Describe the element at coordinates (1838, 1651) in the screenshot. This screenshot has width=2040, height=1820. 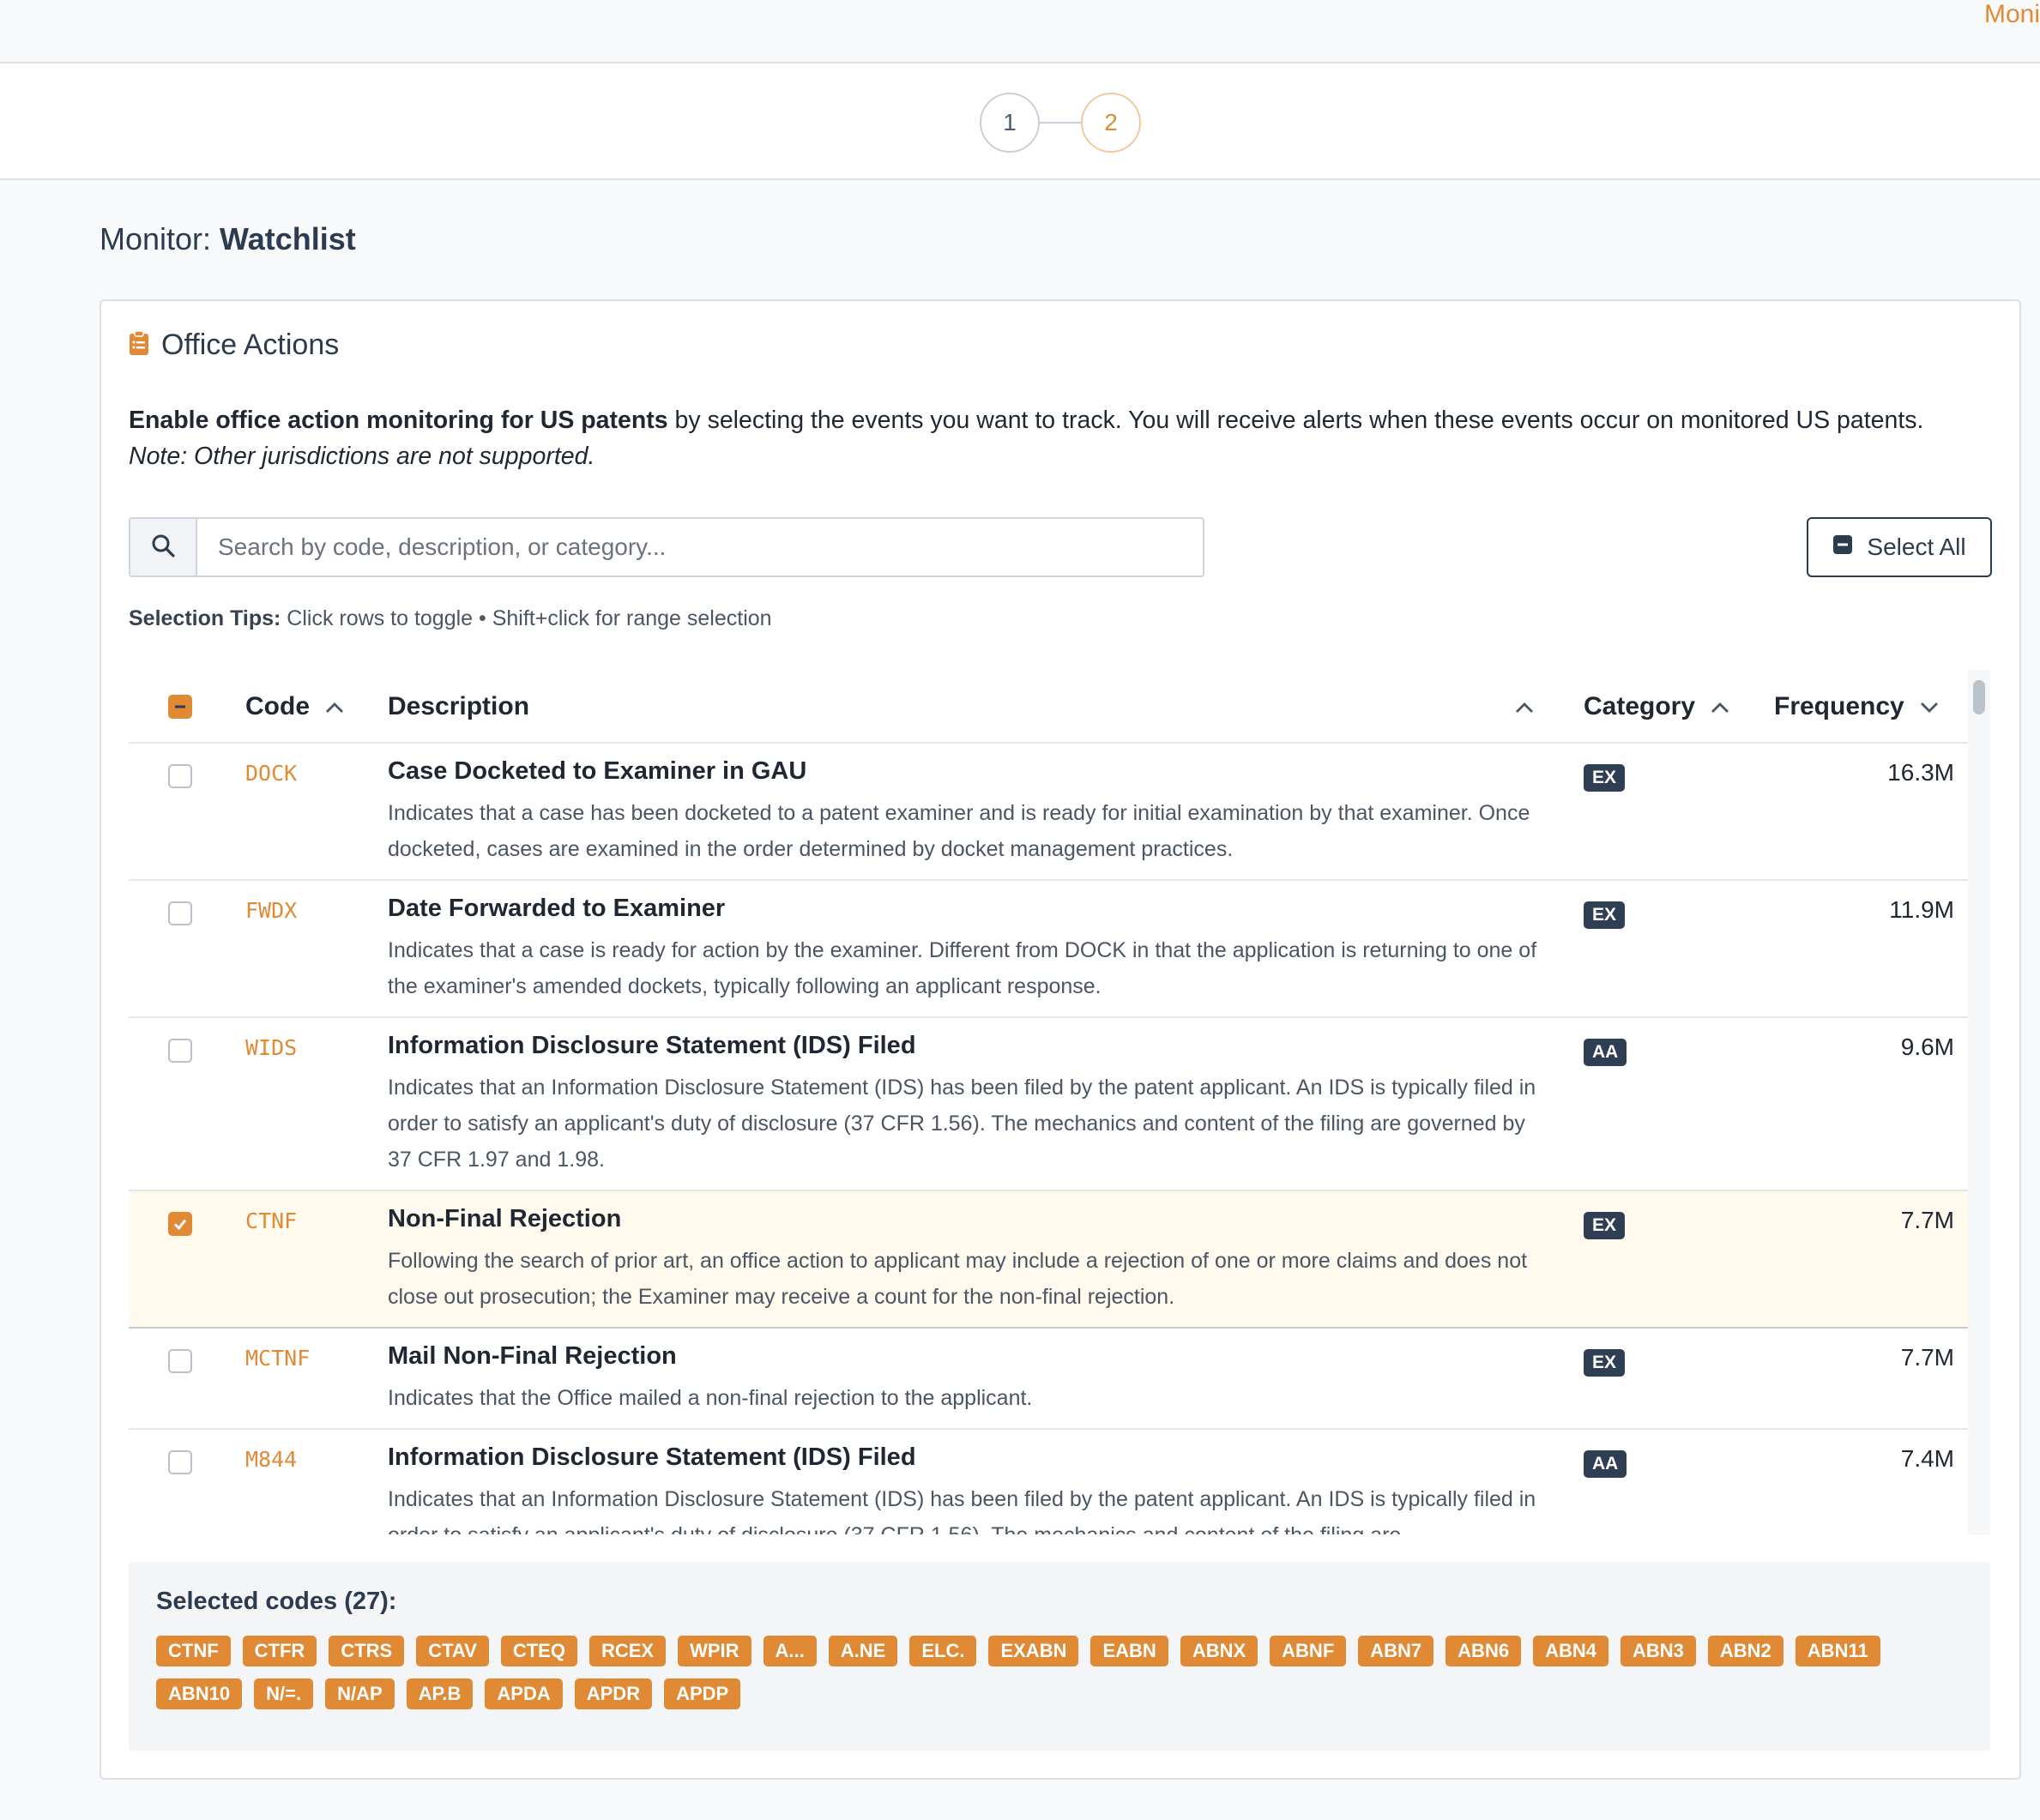
I see `selected-code-chip: ABN11` at that location.